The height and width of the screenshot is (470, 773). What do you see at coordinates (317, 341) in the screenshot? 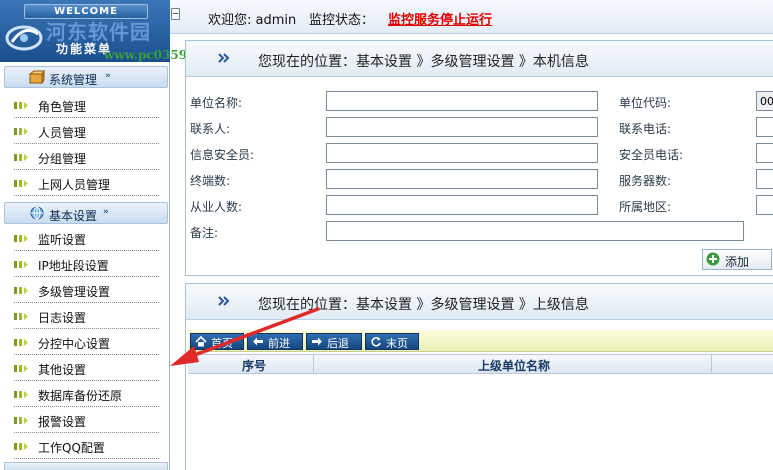
I see `arrow-right-icon` at bounding box center [317, 341].